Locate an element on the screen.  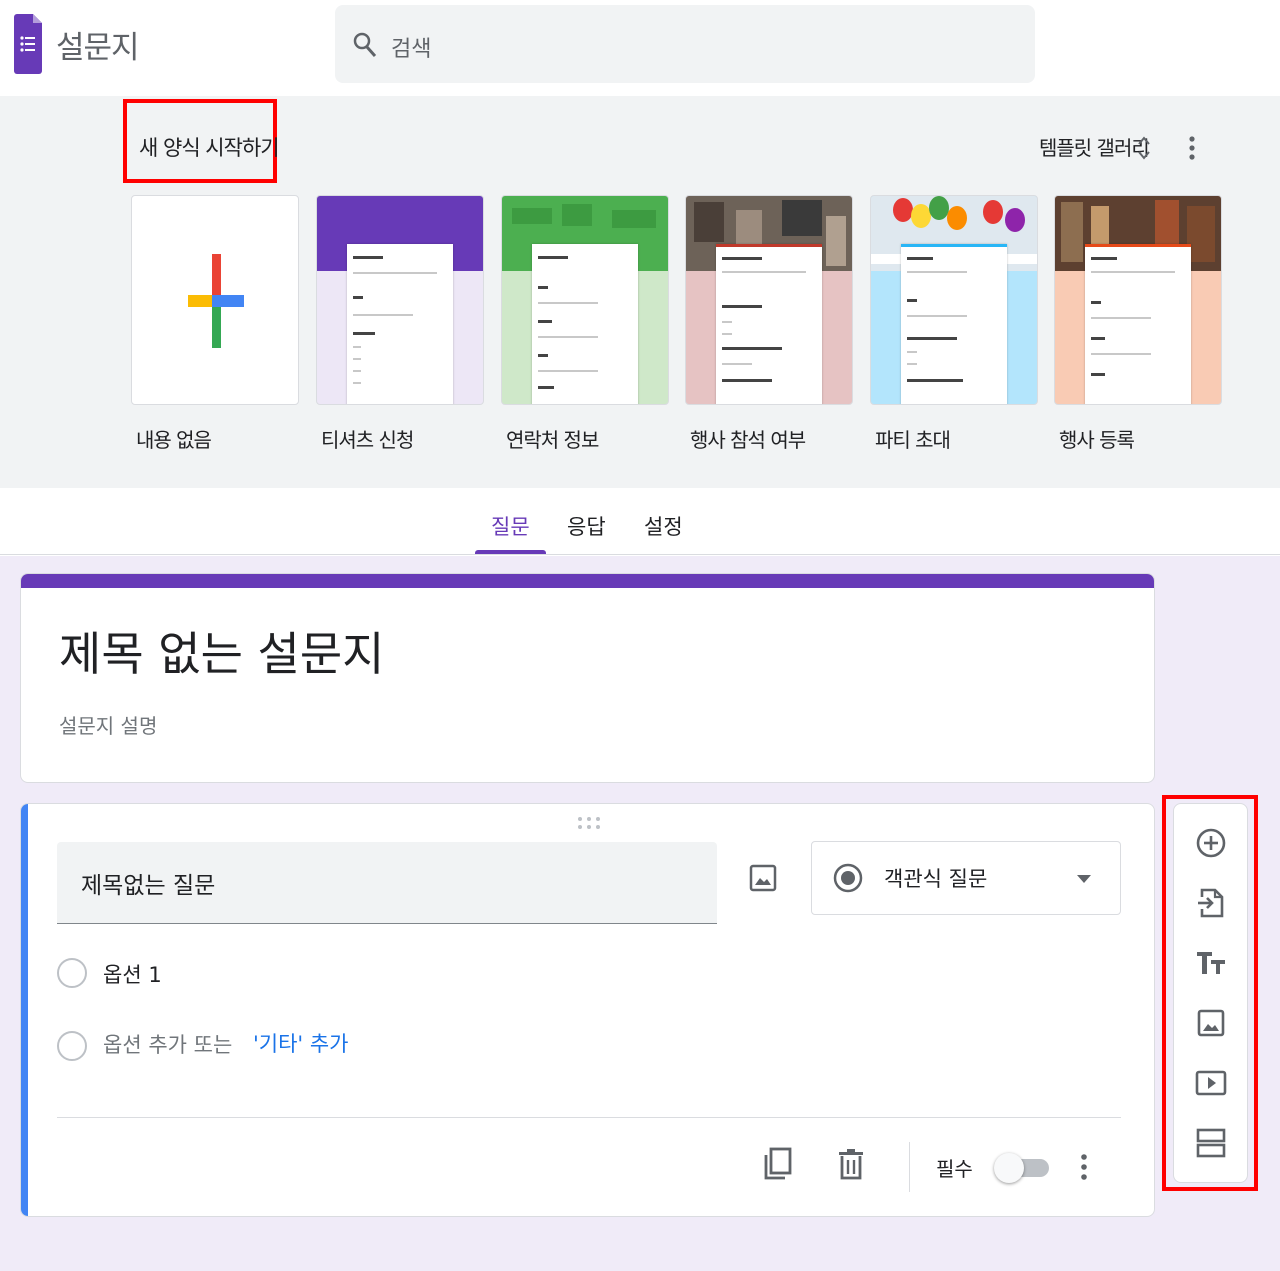
required-toggle-knob is located at coordinates (1009, 1168).